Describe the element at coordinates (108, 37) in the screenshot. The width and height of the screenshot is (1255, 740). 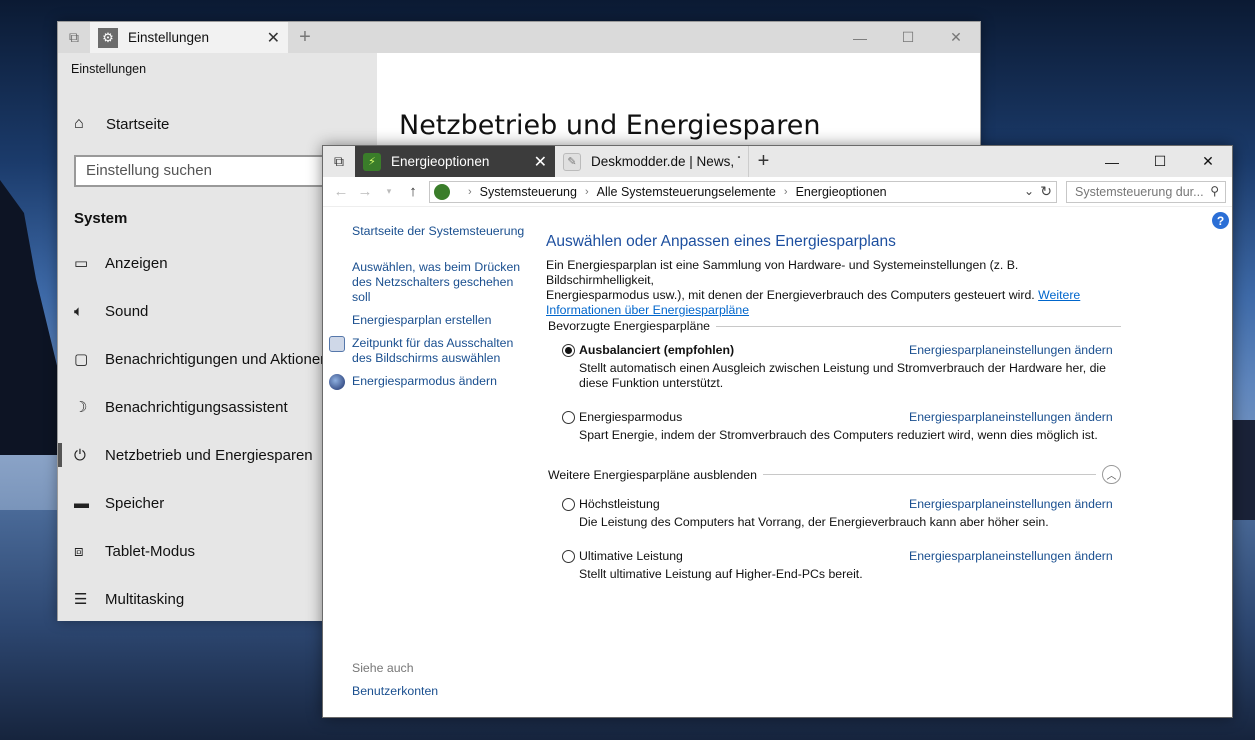
I see `gear-icon: ⚙` at that location.